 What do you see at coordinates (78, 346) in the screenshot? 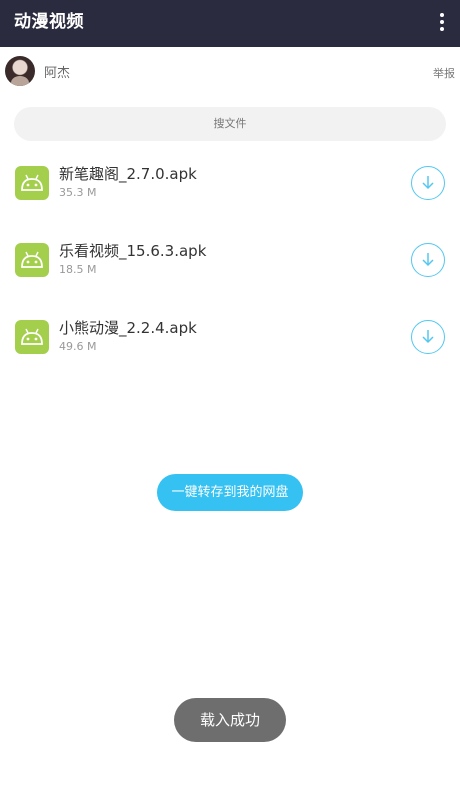
I see `file-size: 49.6 M` at bounding box center [78, 346].